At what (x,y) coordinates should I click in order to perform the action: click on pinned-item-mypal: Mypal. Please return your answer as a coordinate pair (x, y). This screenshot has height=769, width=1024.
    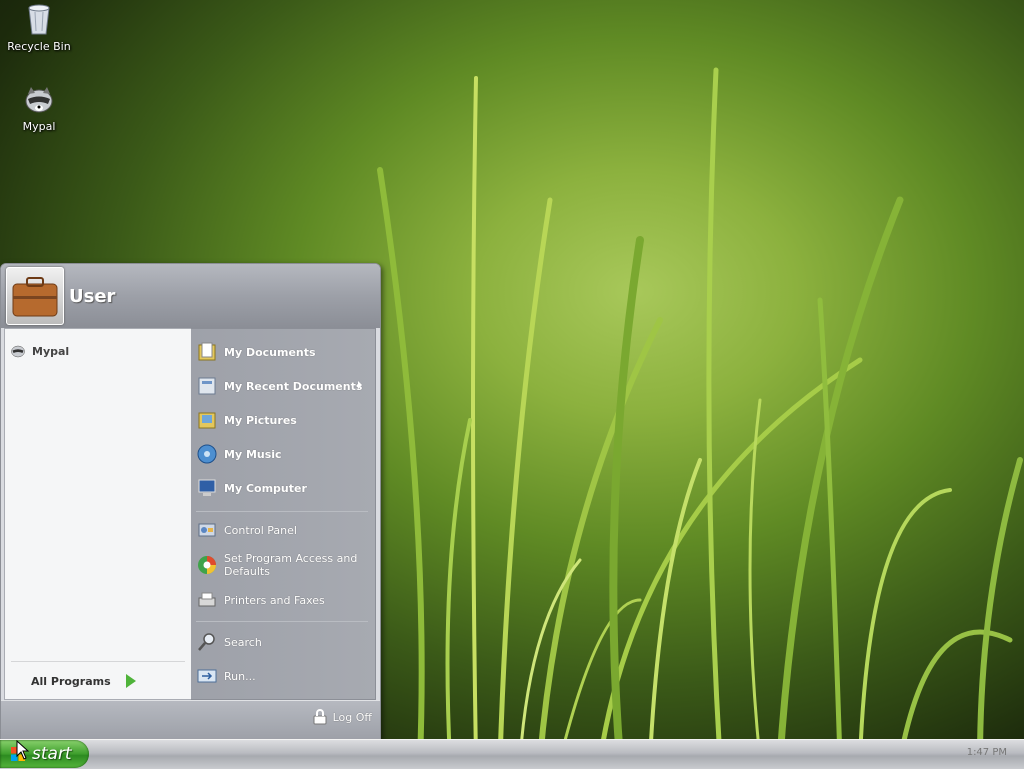
    Looking at the image, I should click on (39, 351).